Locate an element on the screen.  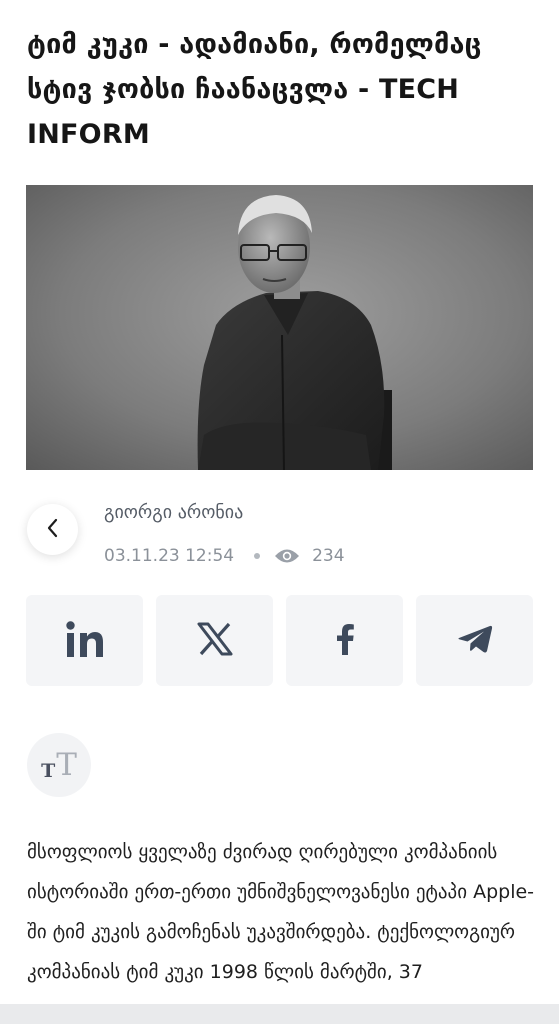
text-size-icon-small: T is located at coordinates (48, 771).